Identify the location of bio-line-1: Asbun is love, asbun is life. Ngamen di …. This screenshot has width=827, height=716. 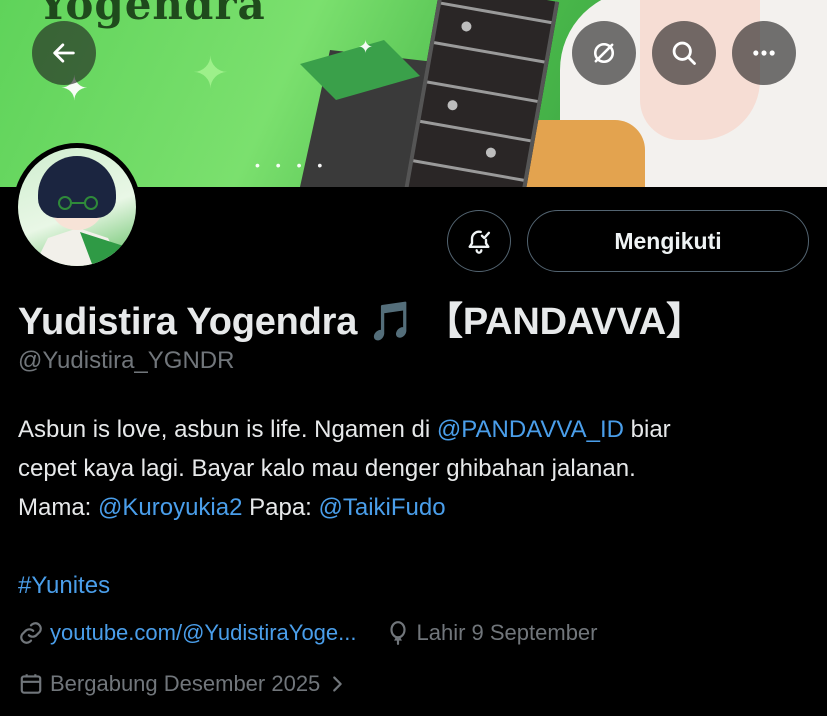
(413, 429).